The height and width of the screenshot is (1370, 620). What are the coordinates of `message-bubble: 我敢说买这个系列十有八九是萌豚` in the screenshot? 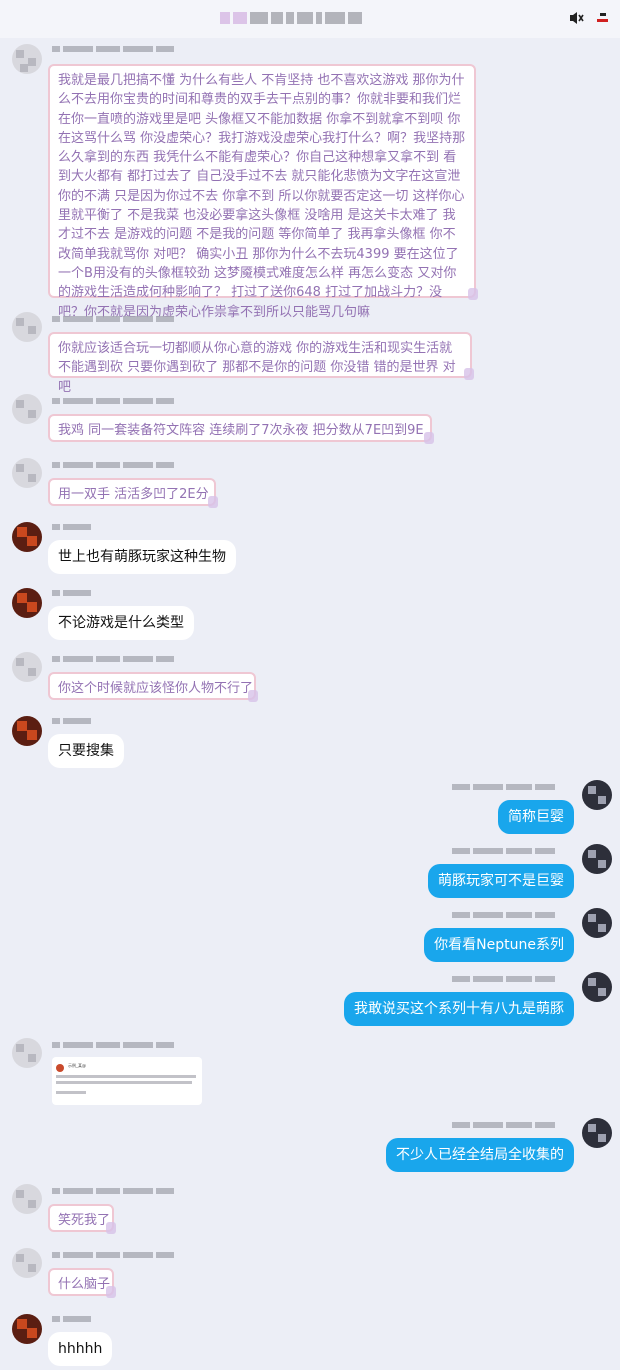 It's located at (459, 1009).